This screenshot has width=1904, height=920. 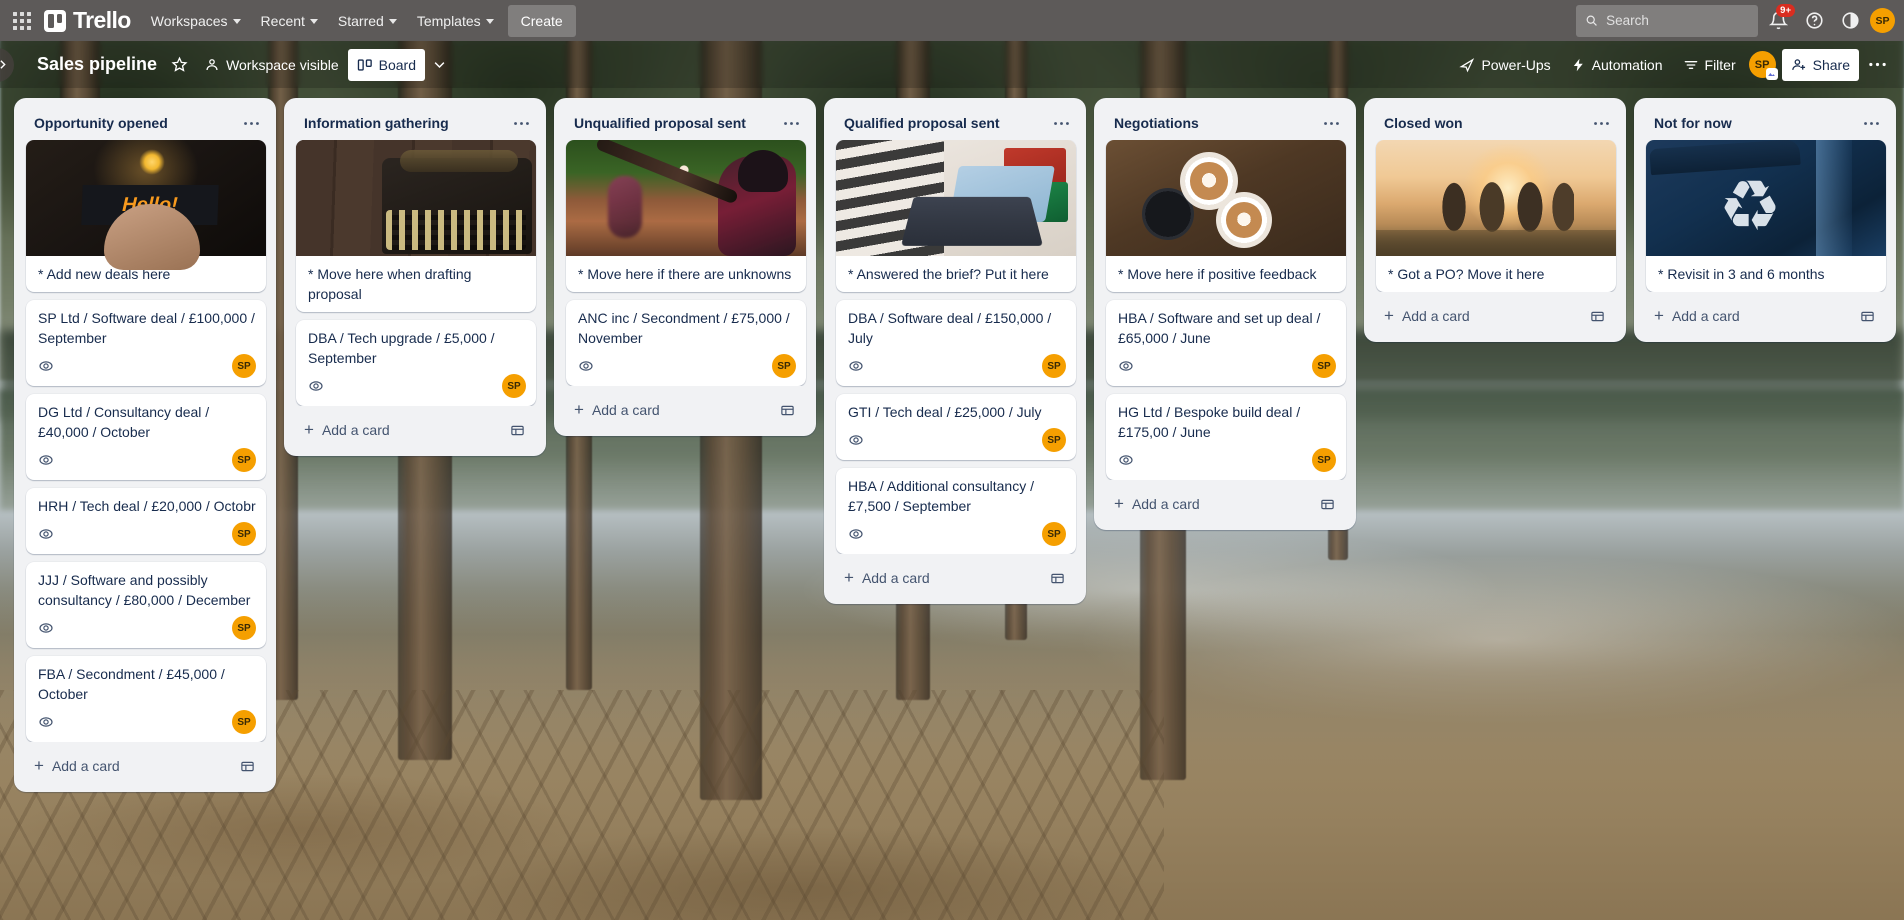 What do you see at coordinates (360, 20) in the screenshot?
I see `nav-starred-label: Starred` at bounding box center [360, 20].